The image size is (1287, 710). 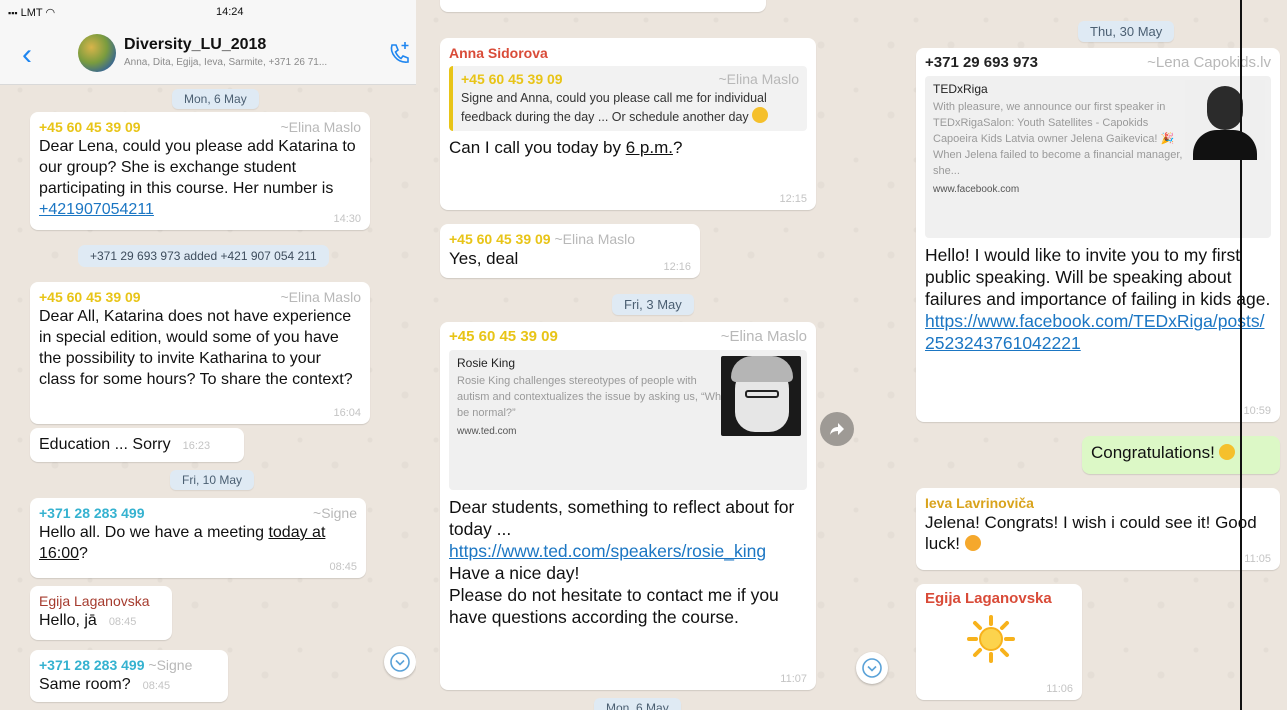 What do you see at coordinates (677, 267) in the screenshot?
I see `message-time: 12:16` at bounding box center [677, 267].